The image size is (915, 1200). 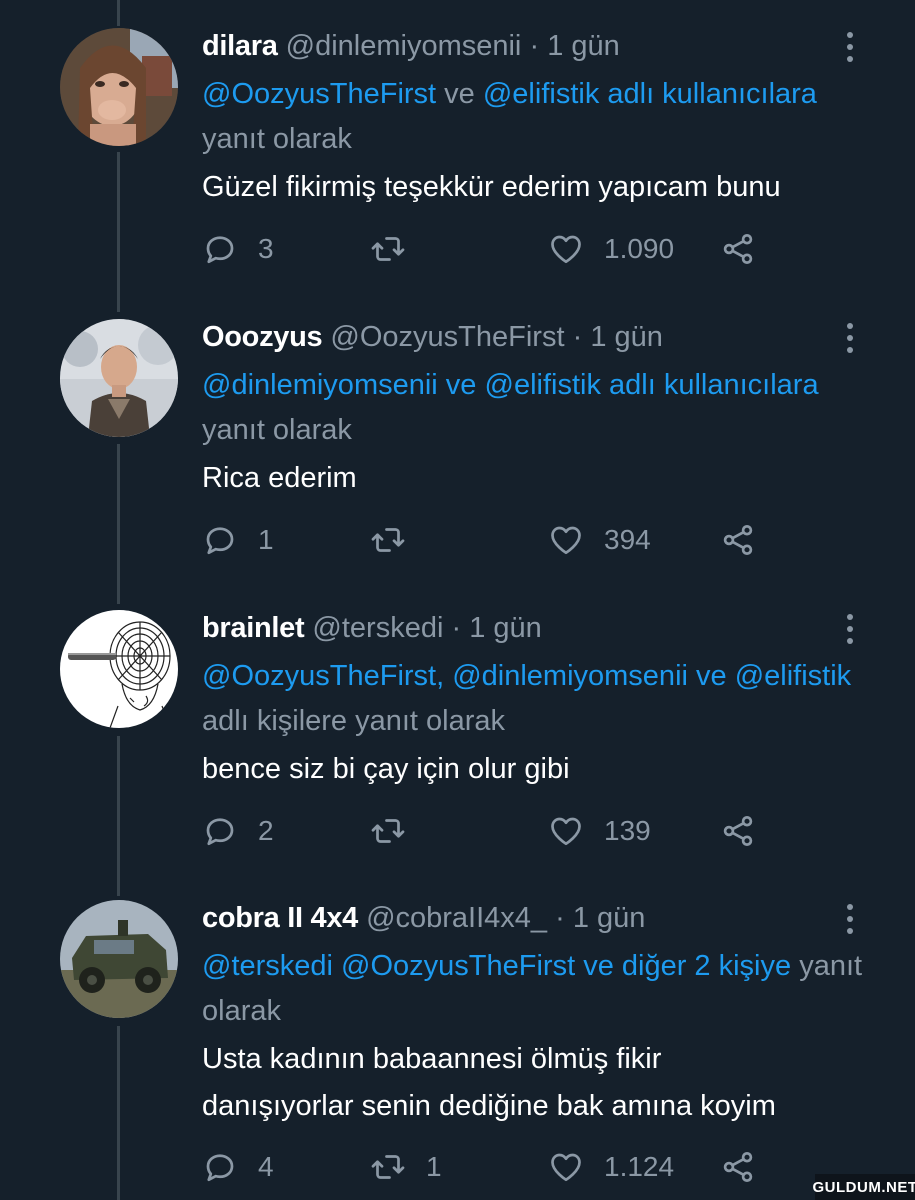 I want to click on reply-button: 1, so click(x=238, y=540).